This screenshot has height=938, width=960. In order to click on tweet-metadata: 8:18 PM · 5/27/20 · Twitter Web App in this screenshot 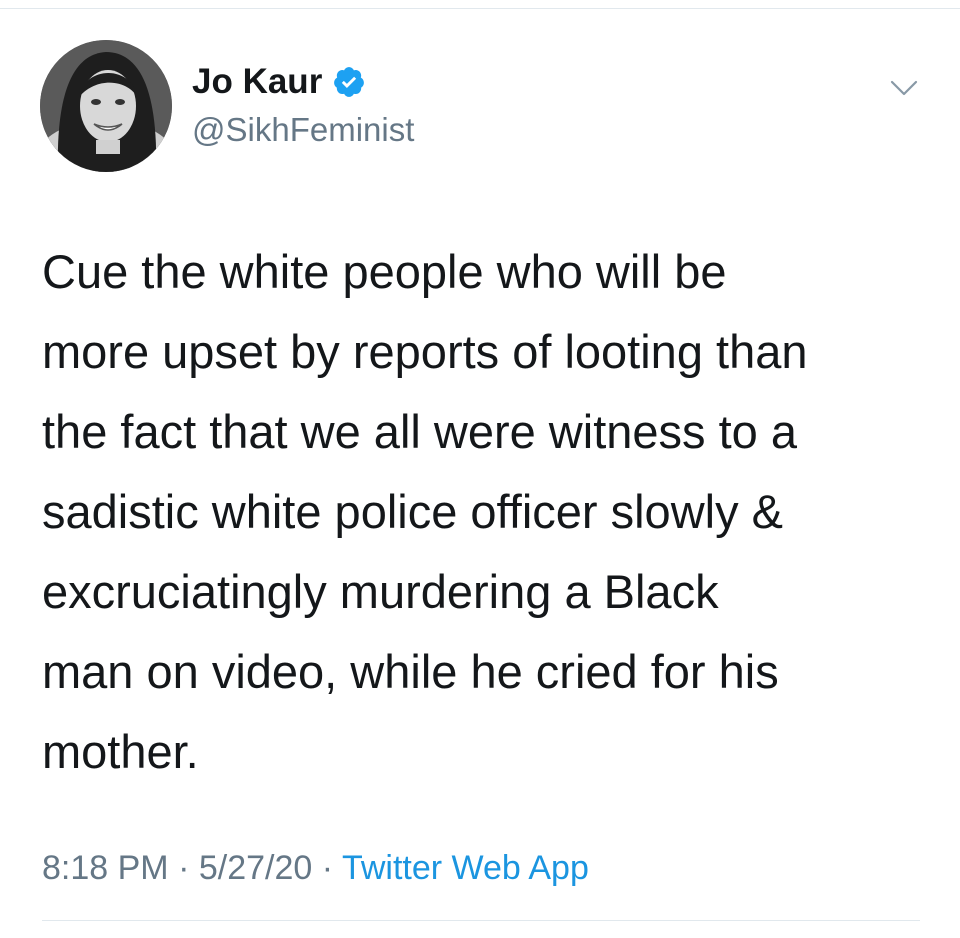, I will do `click(315, 868)`.